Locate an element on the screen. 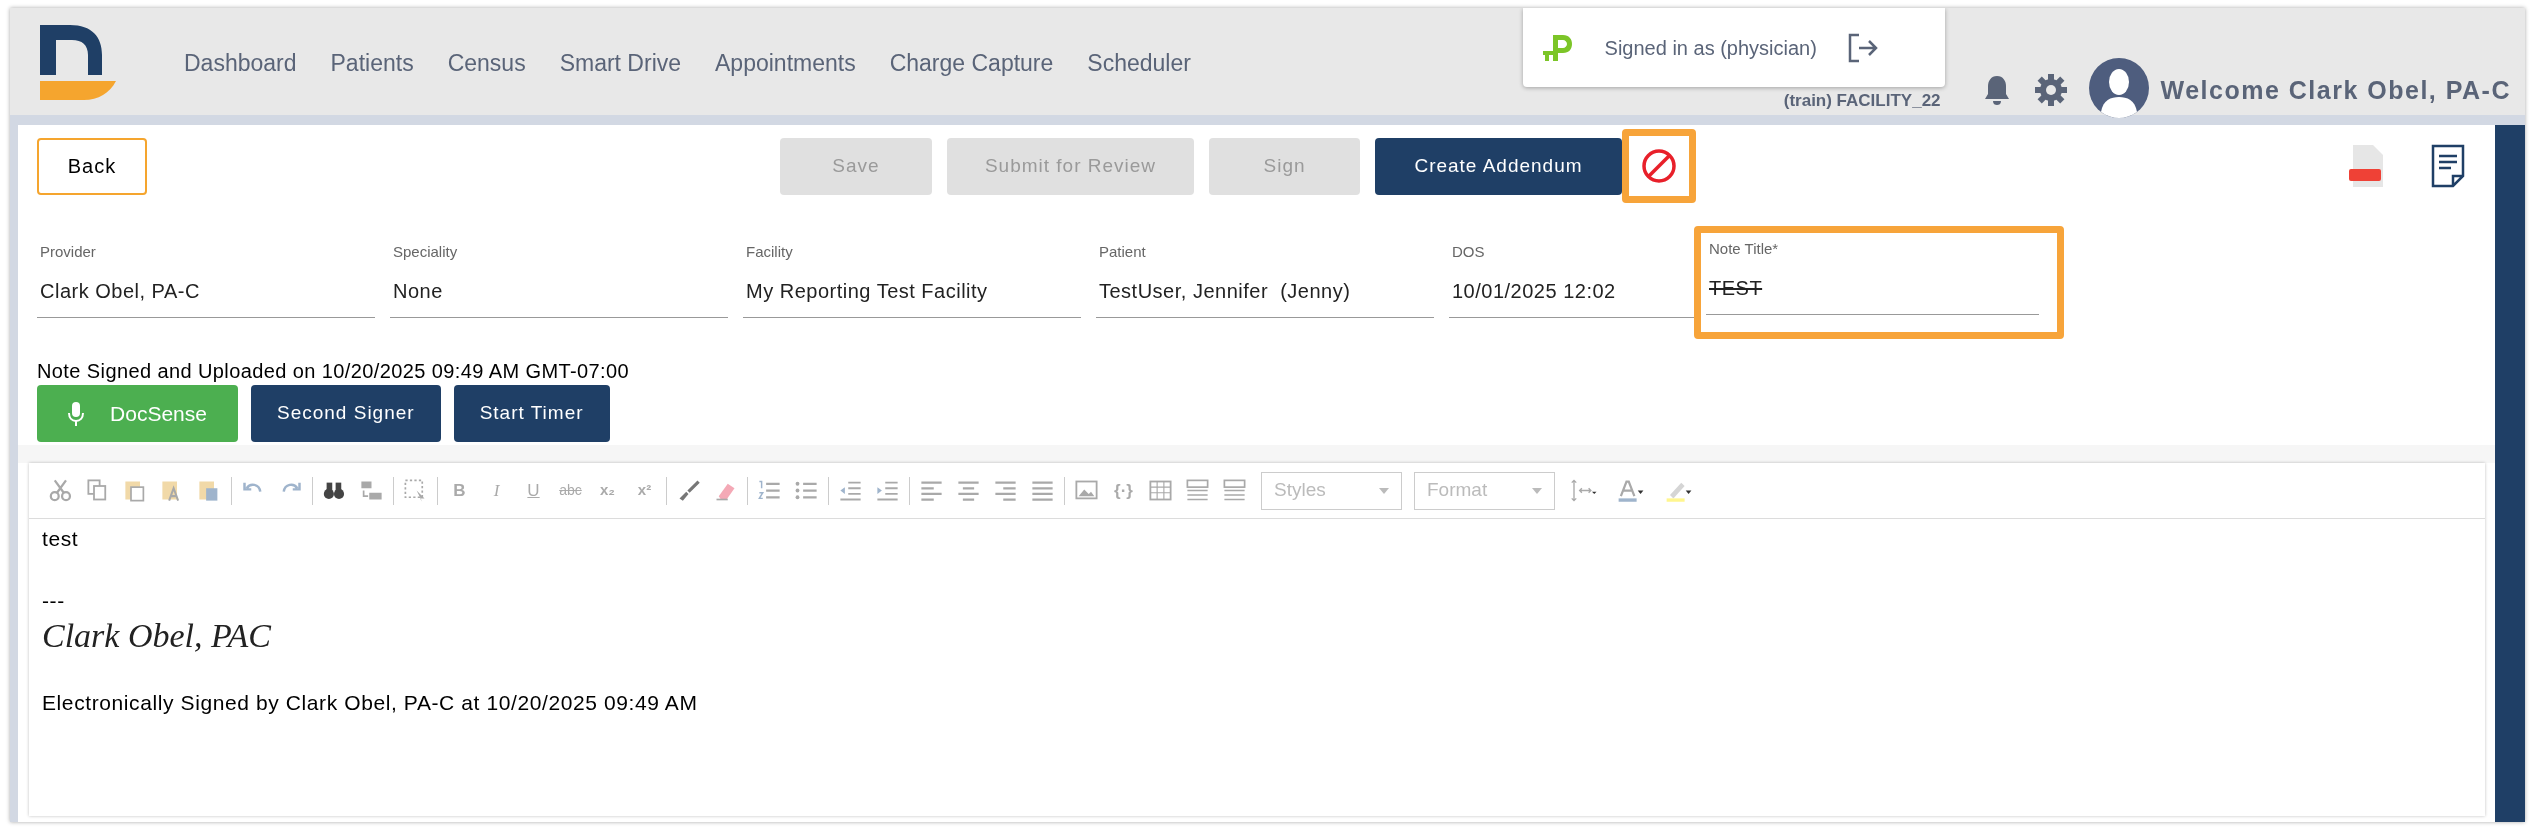 Image resolution: width=2534 pixels, height=830 pixels. nav-link: Dashboard is located at coordinates (240, 63).